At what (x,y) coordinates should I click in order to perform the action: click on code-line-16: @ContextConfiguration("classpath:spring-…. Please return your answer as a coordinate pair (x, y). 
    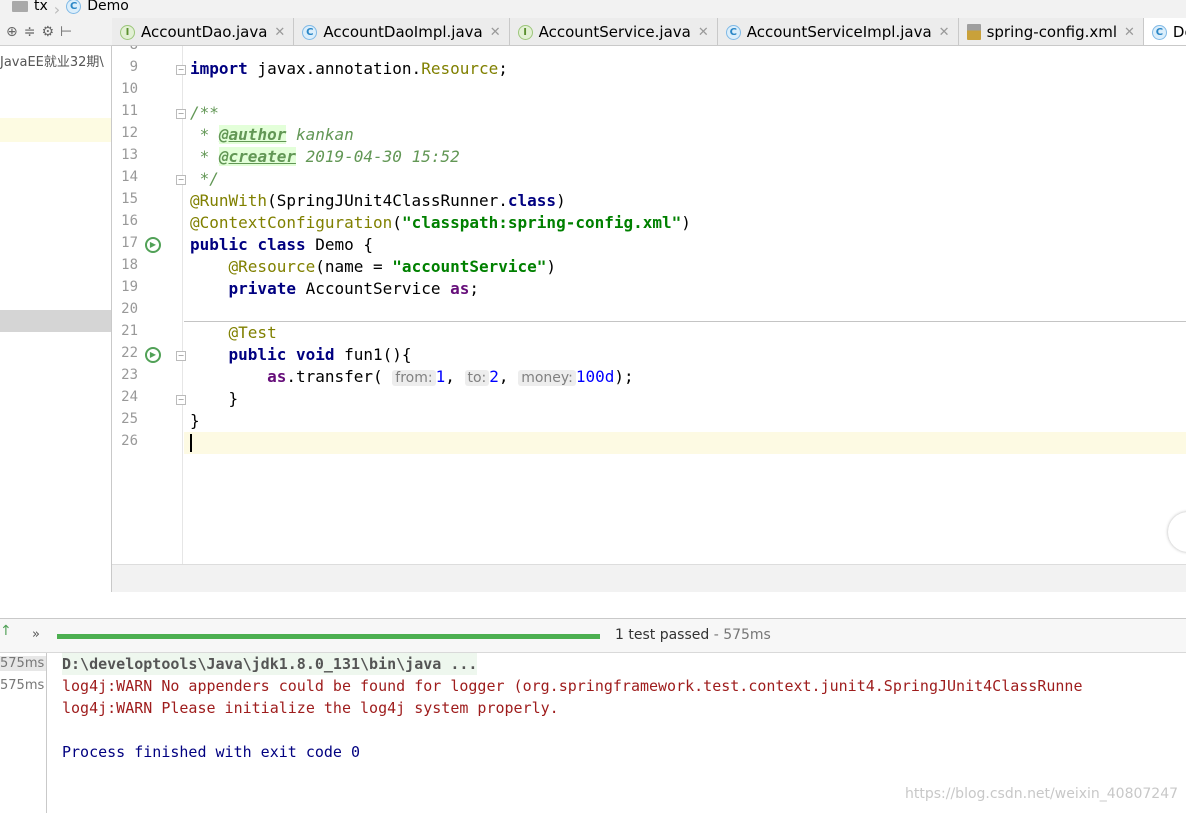
    Looking at the image, I should click on (440, 222).